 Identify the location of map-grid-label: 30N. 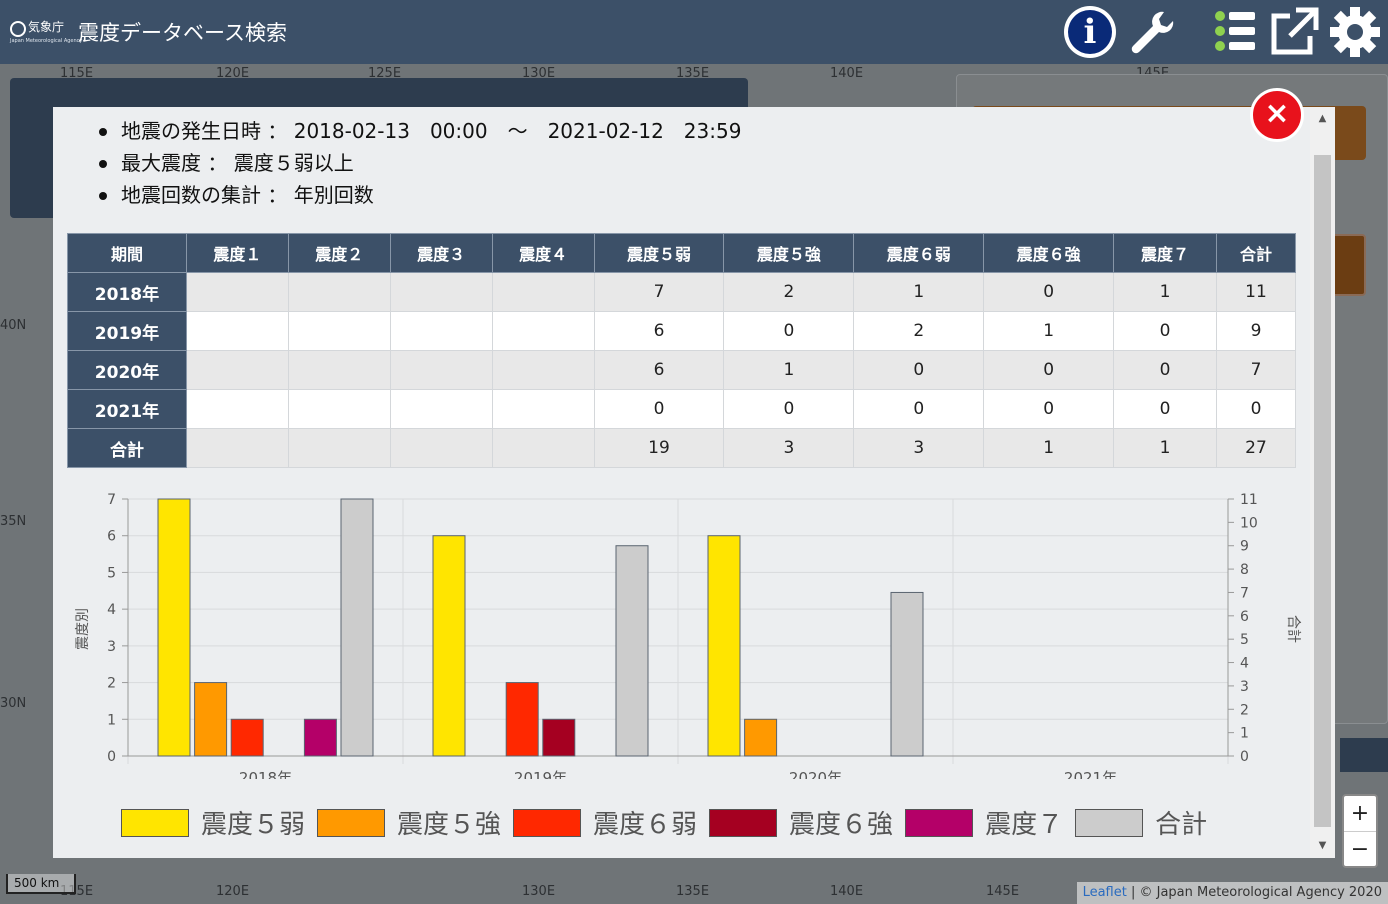
(13, 703).